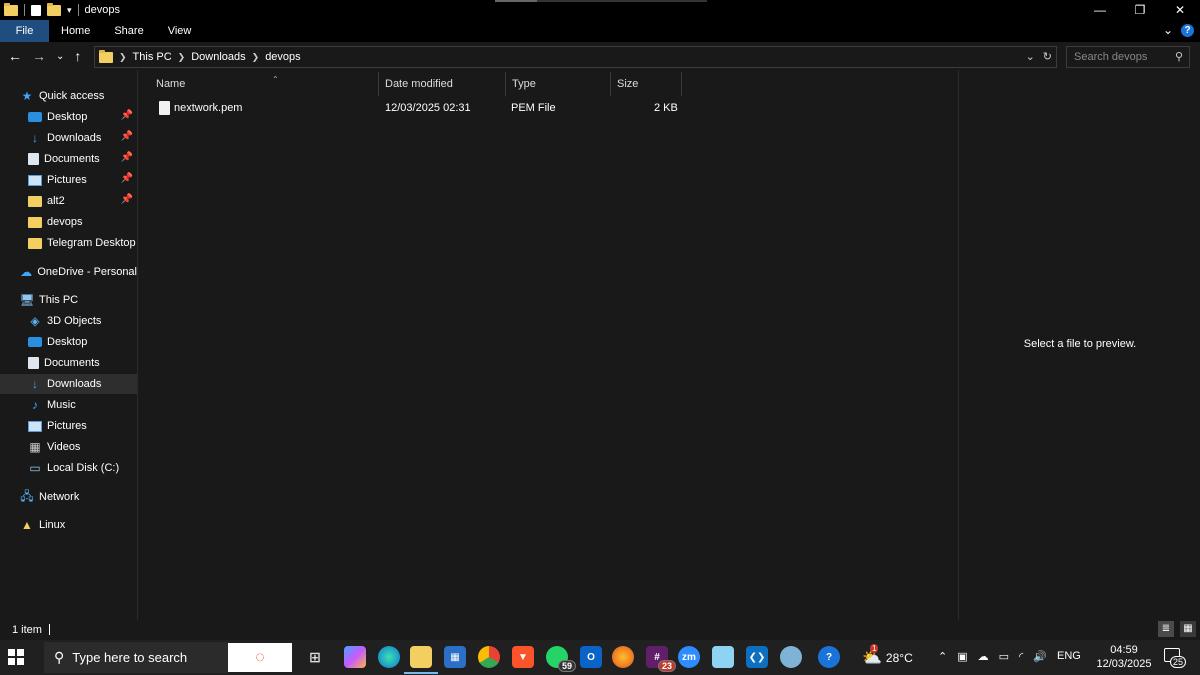  Describe the element at coordinates (68, 201) in the screenshot. I see `sidebar-item-alt2: alt2 📌` at that location.